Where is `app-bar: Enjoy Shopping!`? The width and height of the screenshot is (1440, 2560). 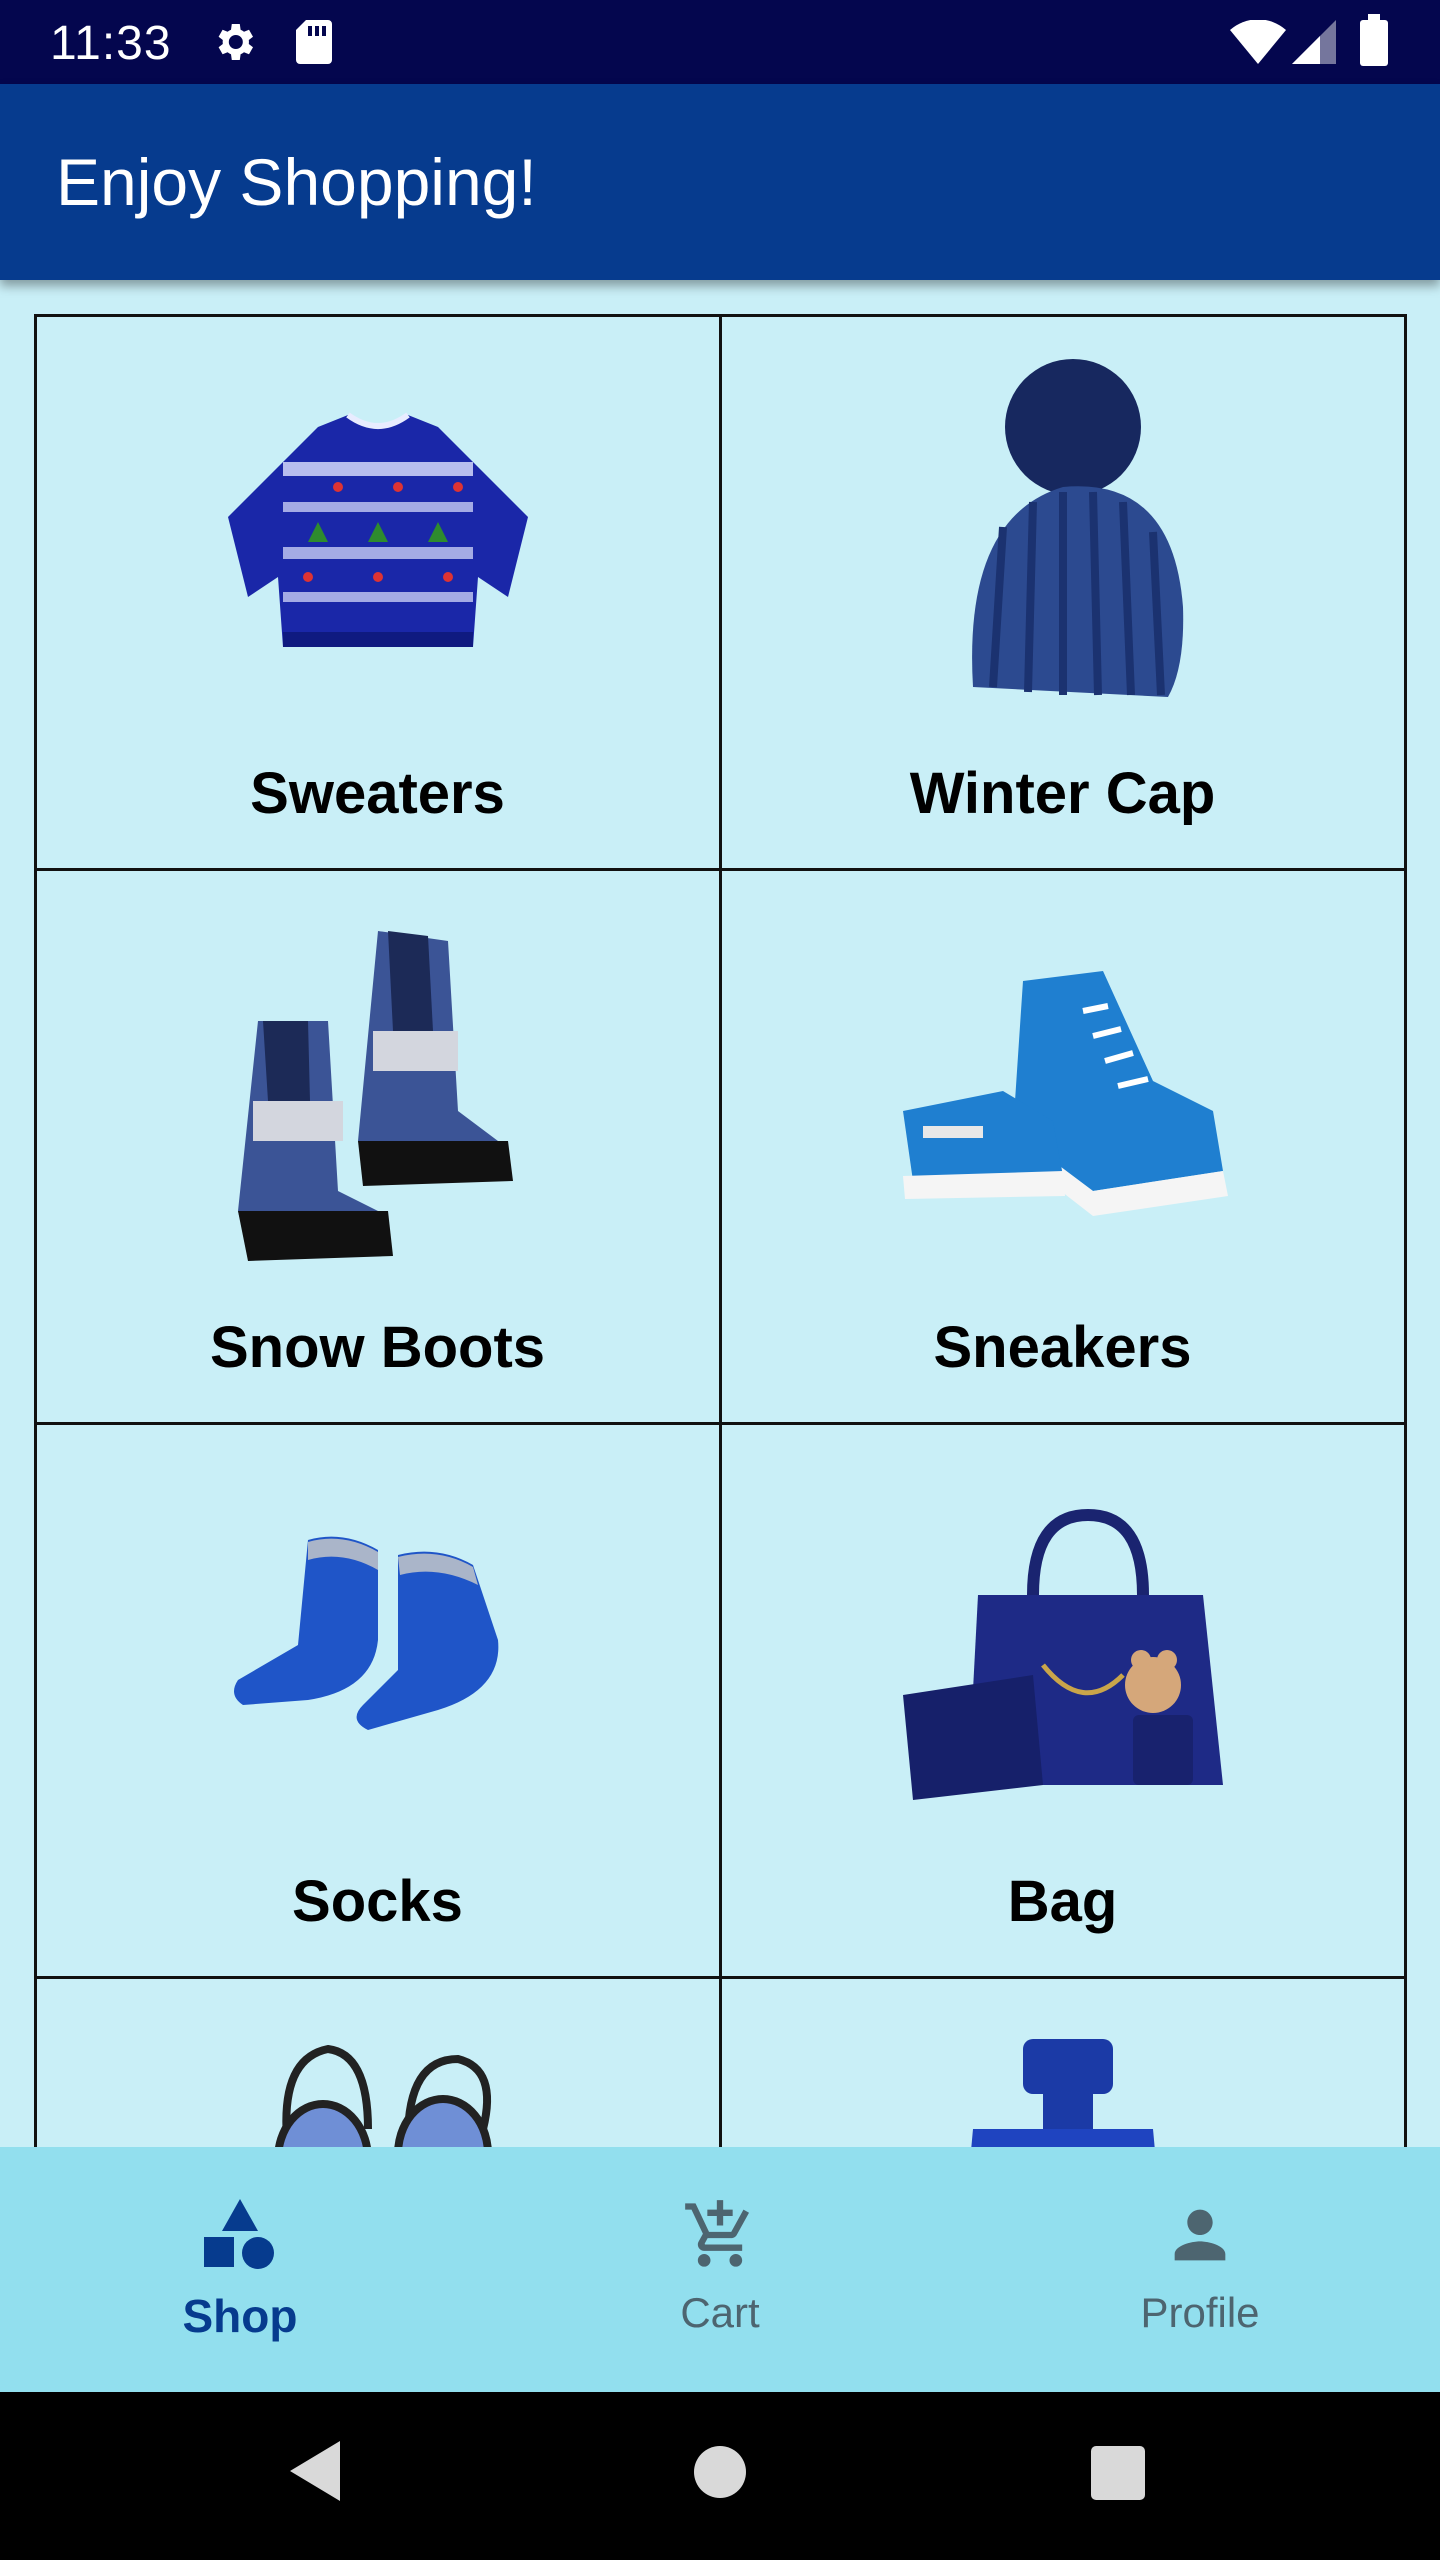 app-bar: Enjoy Shopping! is located at coordinates (720, 182).